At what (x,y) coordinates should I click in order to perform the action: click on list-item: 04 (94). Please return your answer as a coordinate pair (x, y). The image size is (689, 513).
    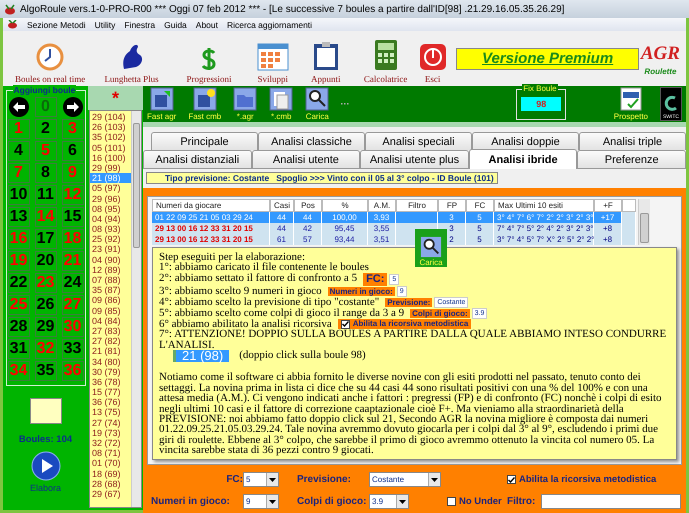
    Looking at the image, I should click on (110, 219).